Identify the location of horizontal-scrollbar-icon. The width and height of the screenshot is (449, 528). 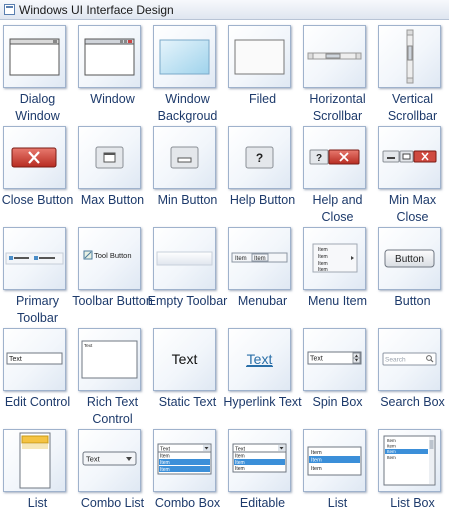
(334, 56).